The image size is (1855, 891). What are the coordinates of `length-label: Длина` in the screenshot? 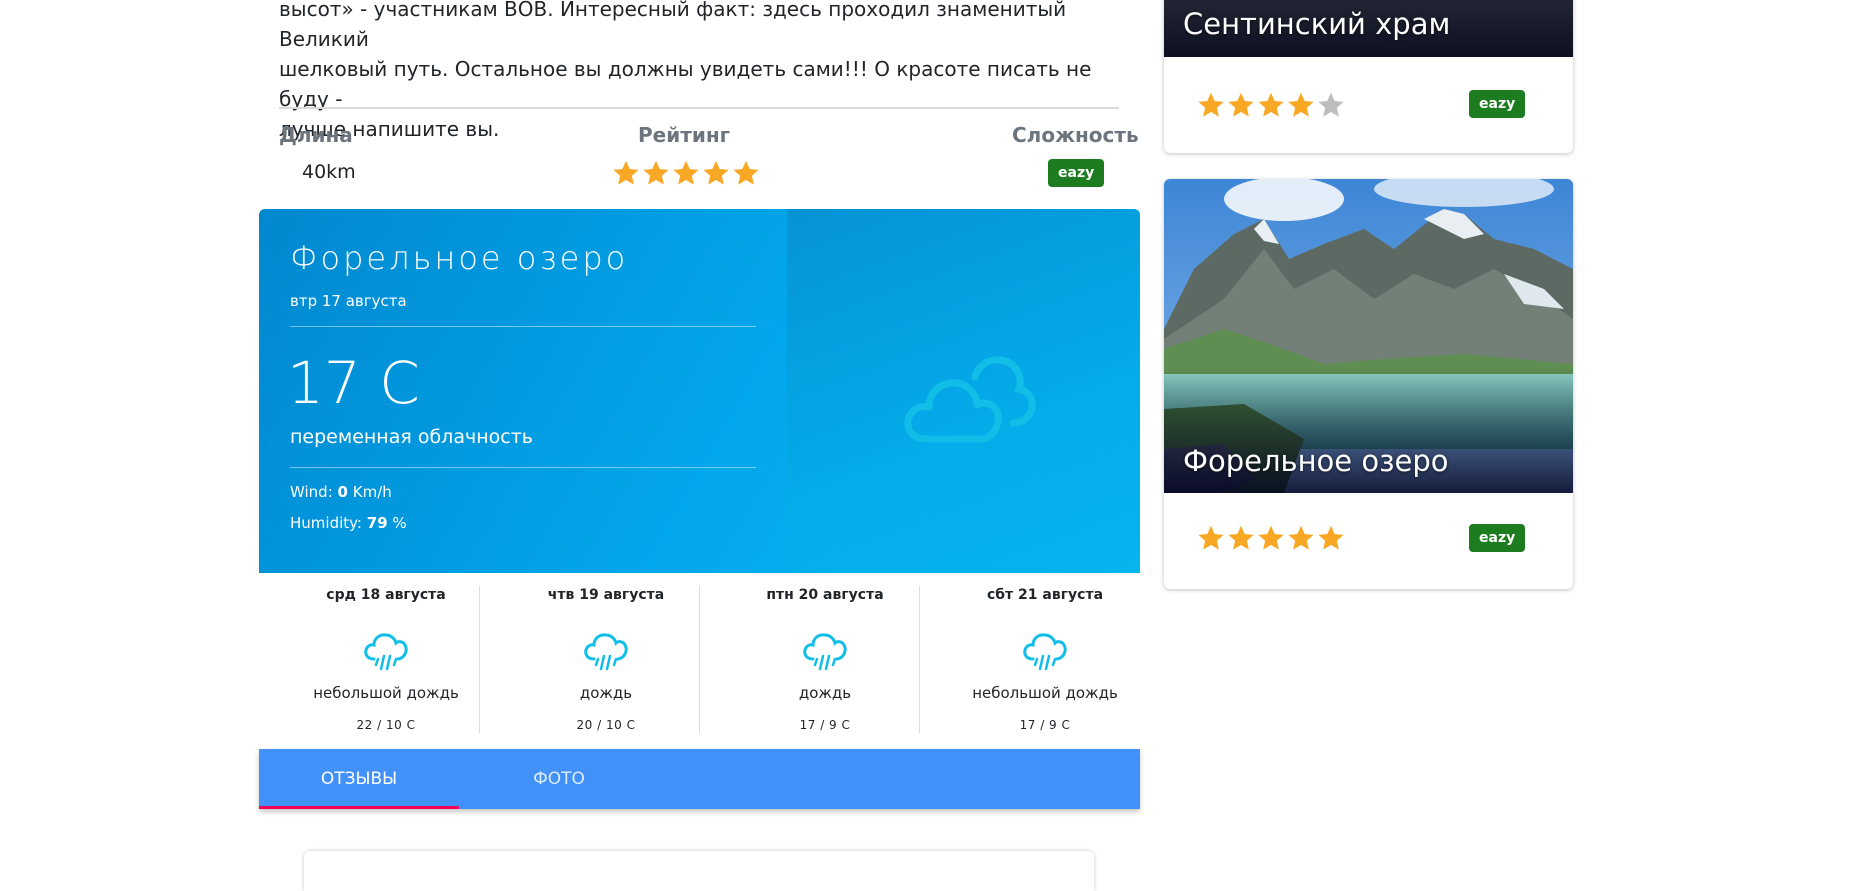 It's located at (316, 135).